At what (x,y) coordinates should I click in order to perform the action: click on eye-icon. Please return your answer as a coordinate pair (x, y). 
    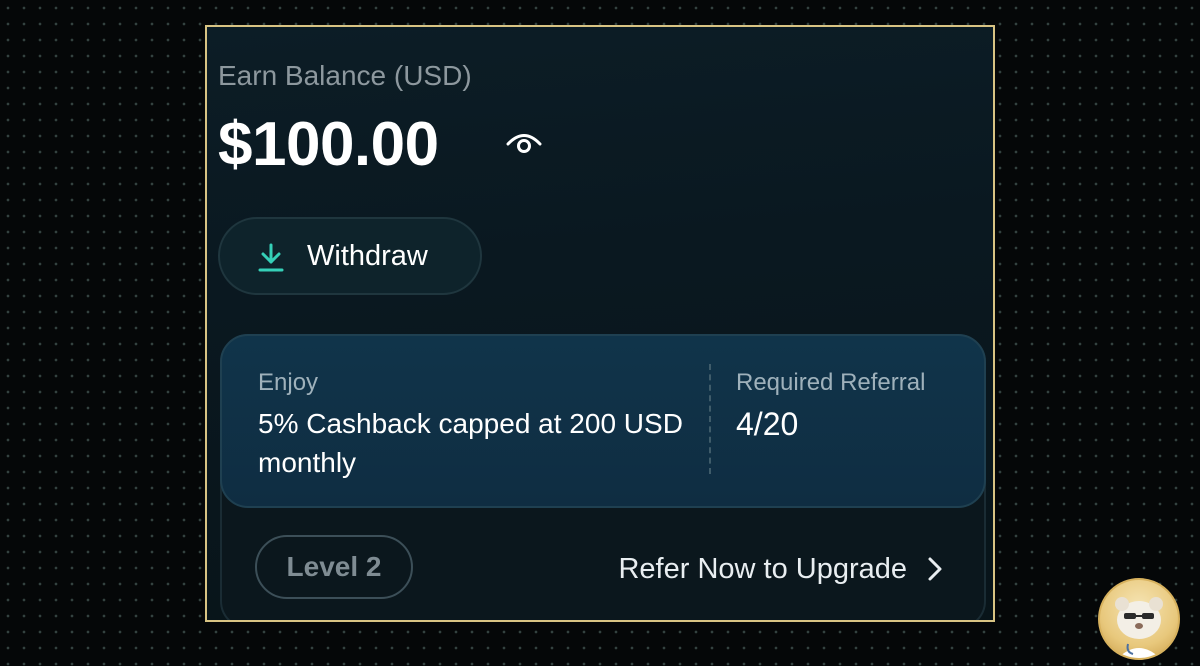
    Looking at the image, I should click on (524, 143).